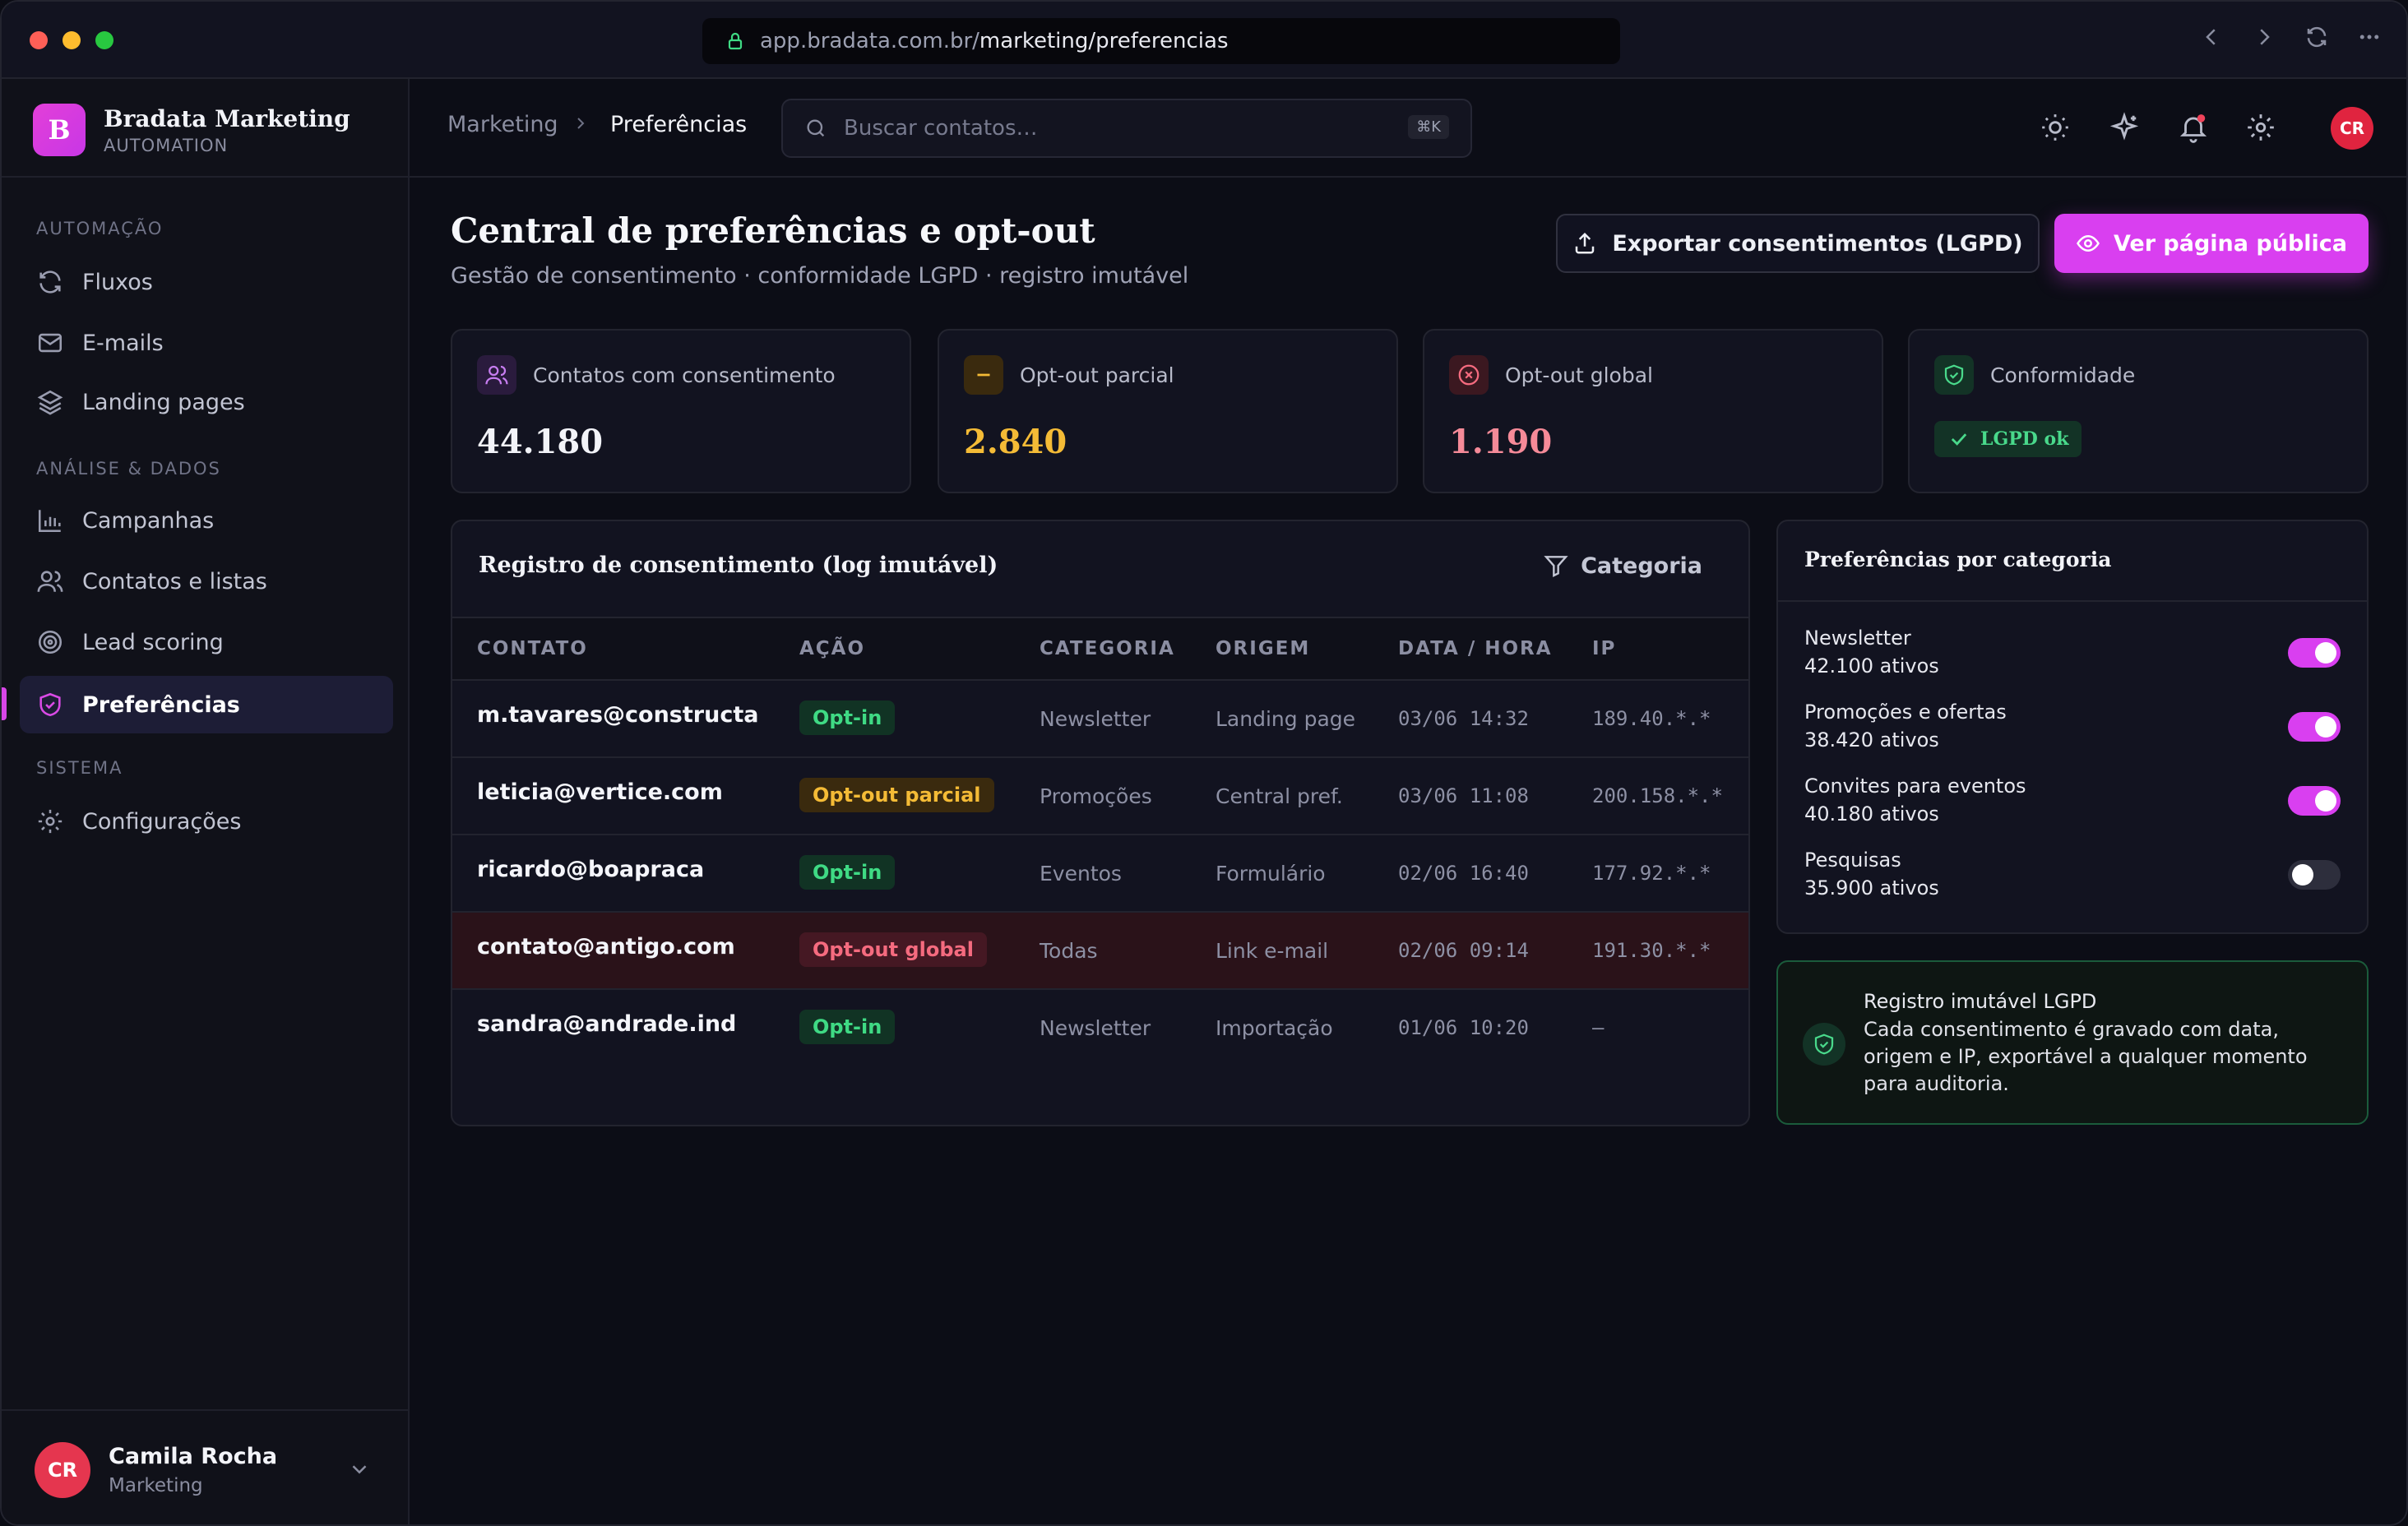 The image size is (2408, 1526). What do you see at coordinates (206, 343) in the screenshot?
I see `sidebar-item-emails: E-mails` at bounding box center [206, 343].